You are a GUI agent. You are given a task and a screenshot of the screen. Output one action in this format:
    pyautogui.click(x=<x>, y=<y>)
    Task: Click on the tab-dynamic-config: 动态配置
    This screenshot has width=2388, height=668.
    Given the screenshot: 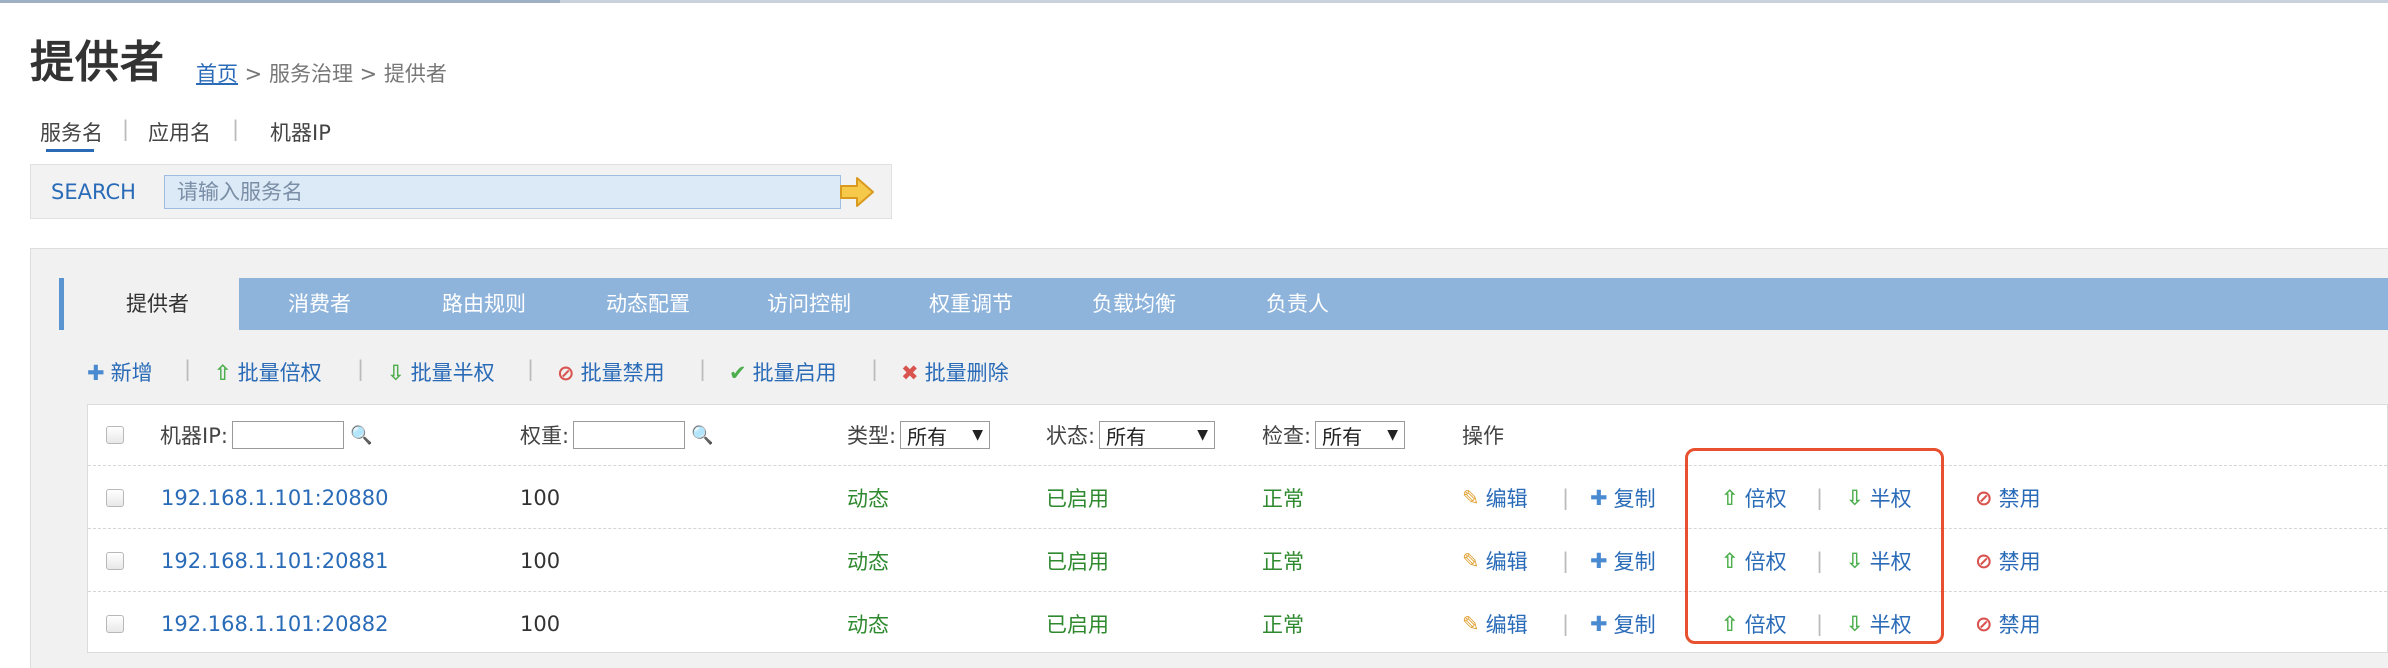 What is the action you would take?
    pyautogui.click(x=648, y=304)
    